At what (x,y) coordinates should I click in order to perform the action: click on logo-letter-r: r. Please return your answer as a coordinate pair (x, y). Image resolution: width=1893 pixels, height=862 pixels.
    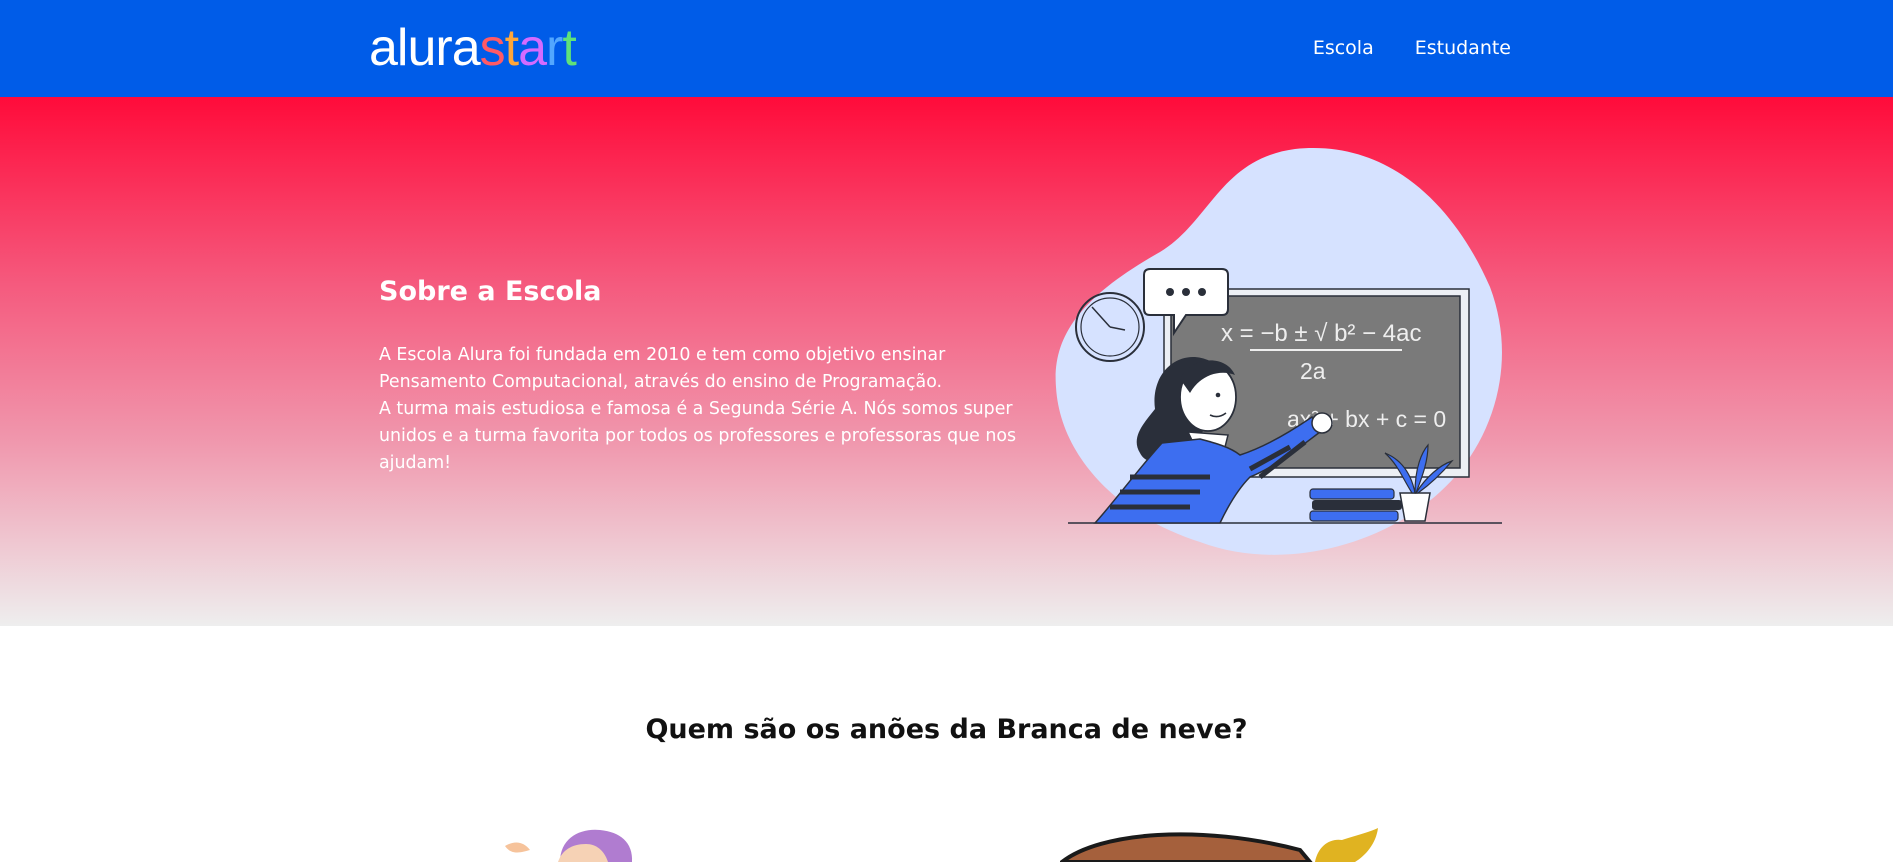
    Looking at the image, I should click on (554, 48).